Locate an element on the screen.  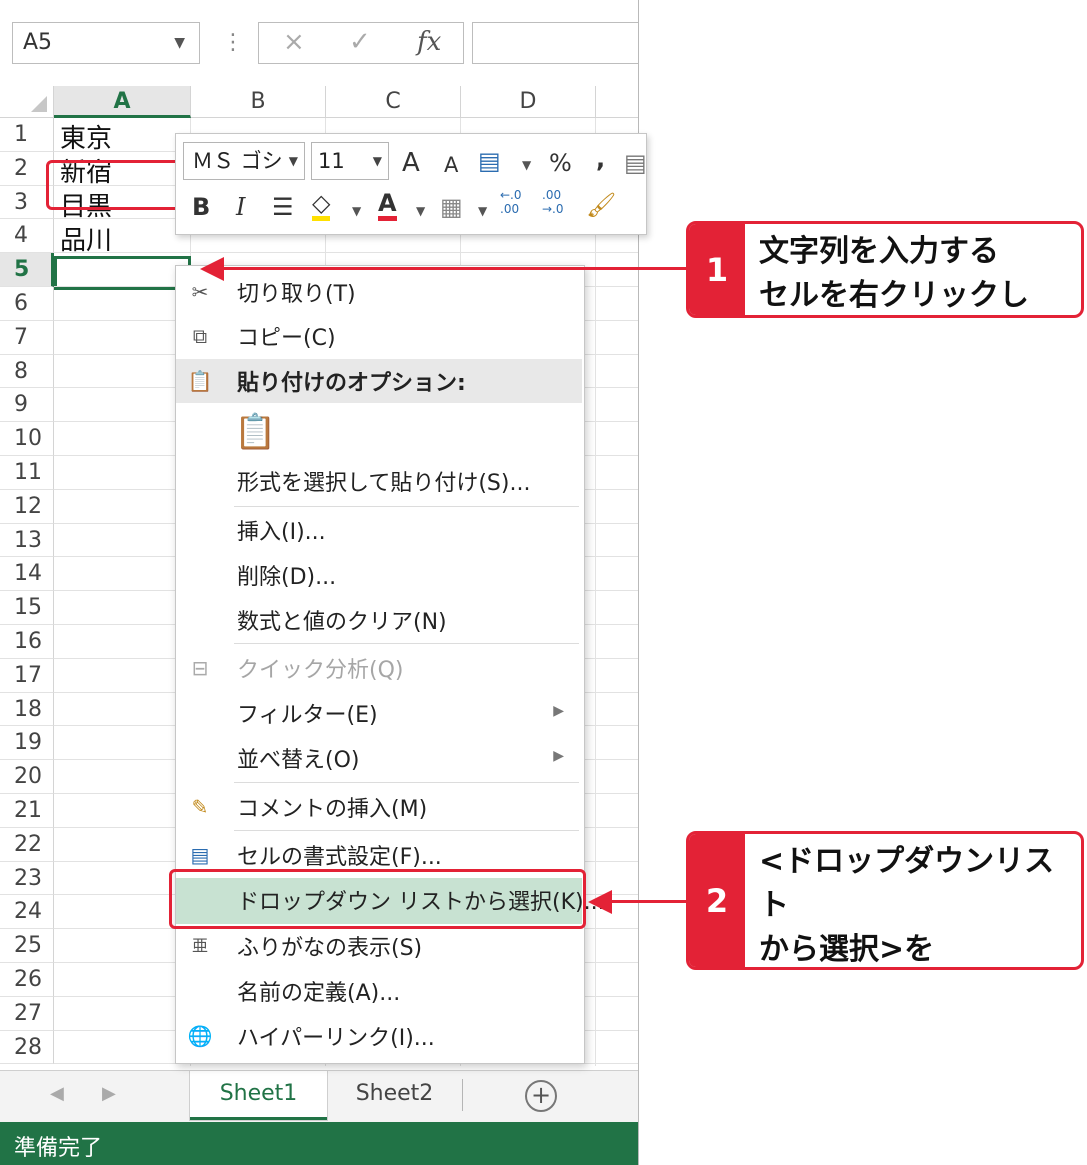
formula-input is located at coordinates (555, 43).